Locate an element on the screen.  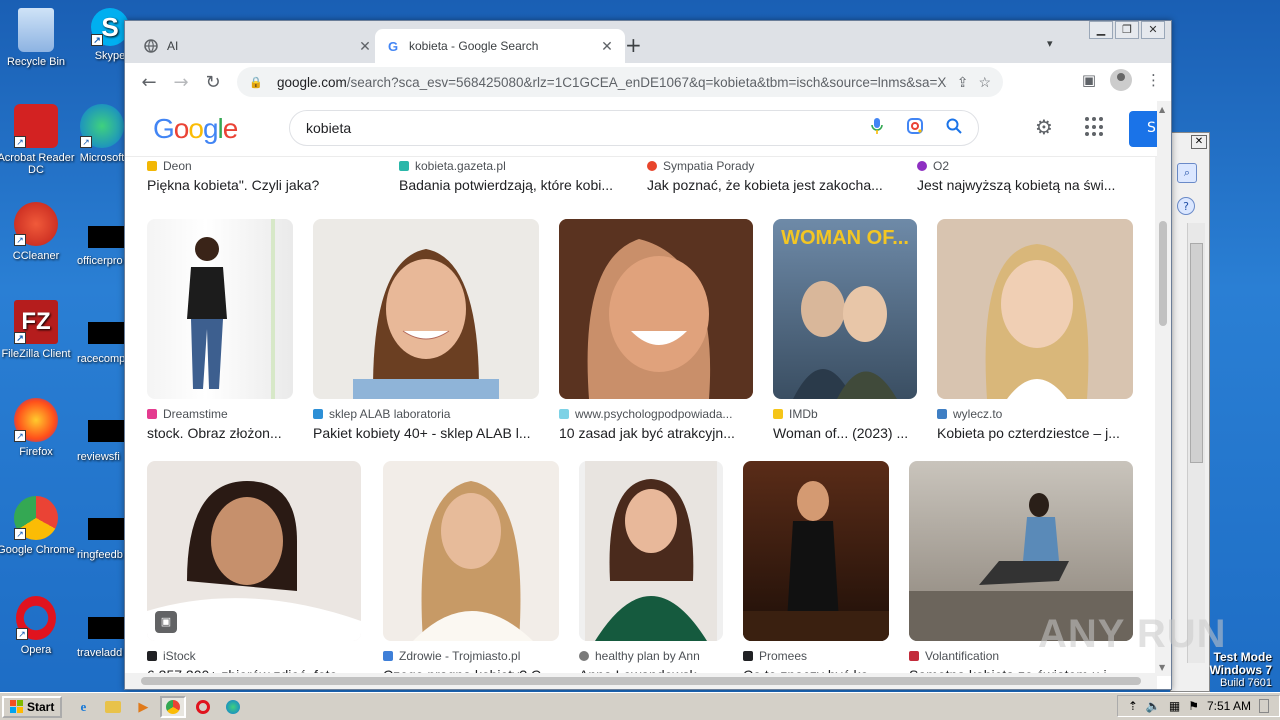
chrome-taskbar-icon is located at coordinates (173, 706).